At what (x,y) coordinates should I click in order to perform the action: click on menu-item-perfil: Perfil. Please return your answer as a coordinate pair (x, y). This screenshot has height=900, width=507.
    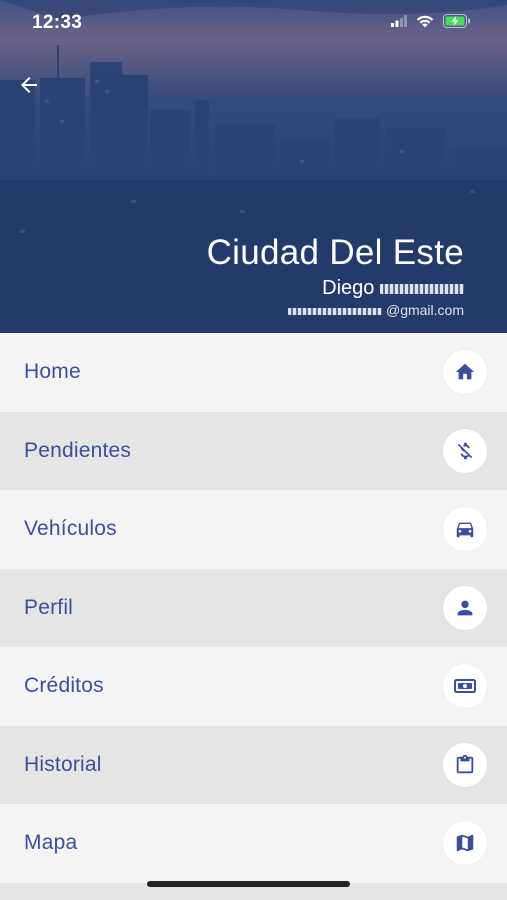
    Looking at the image, I should click on (253, 607).